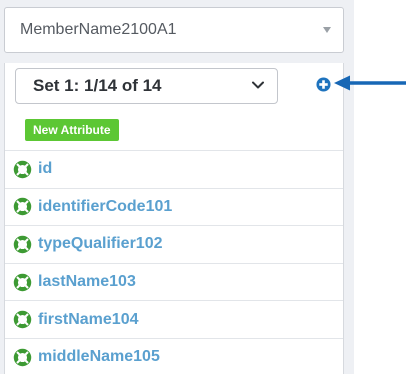 This screenshot has width=410, height=374. Describe the element at coordinates (88, 319) in the screenshot. I see `attribute-name: firstName104` at that location.